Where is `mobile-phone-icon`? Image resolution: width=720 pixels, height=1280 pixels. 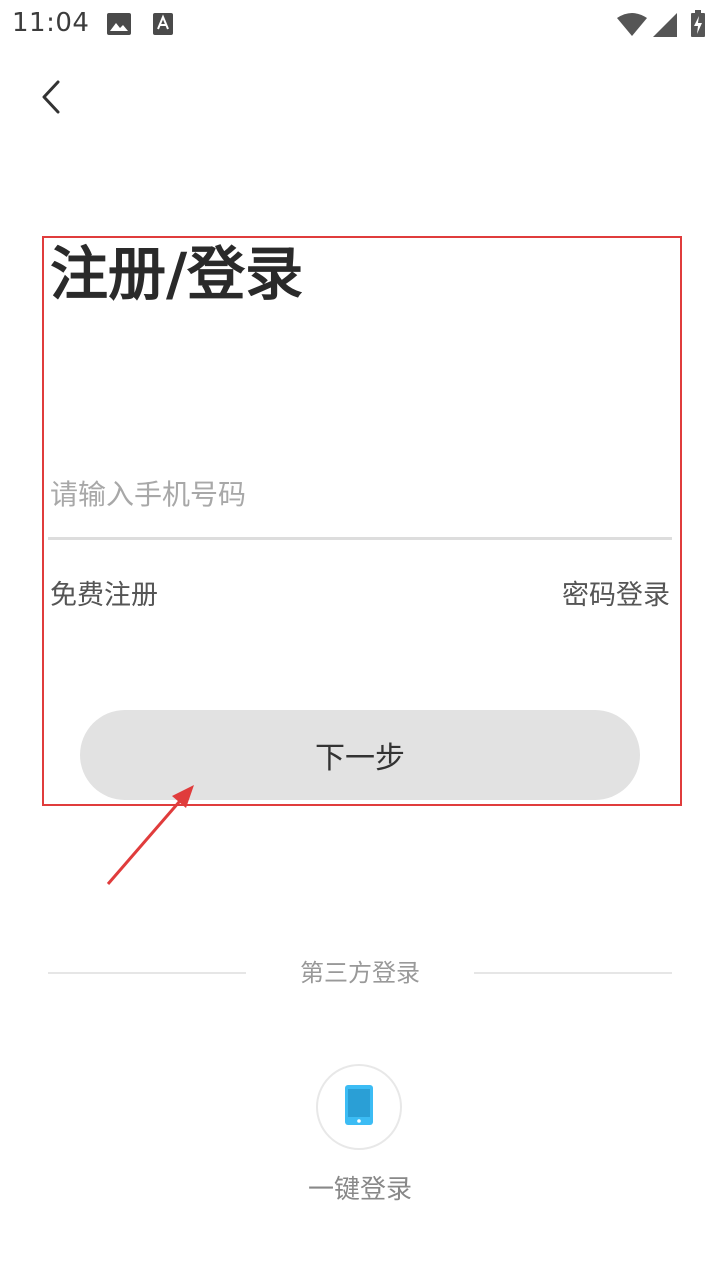
mobile-phone-icon is located at coordinates (359, 1107).